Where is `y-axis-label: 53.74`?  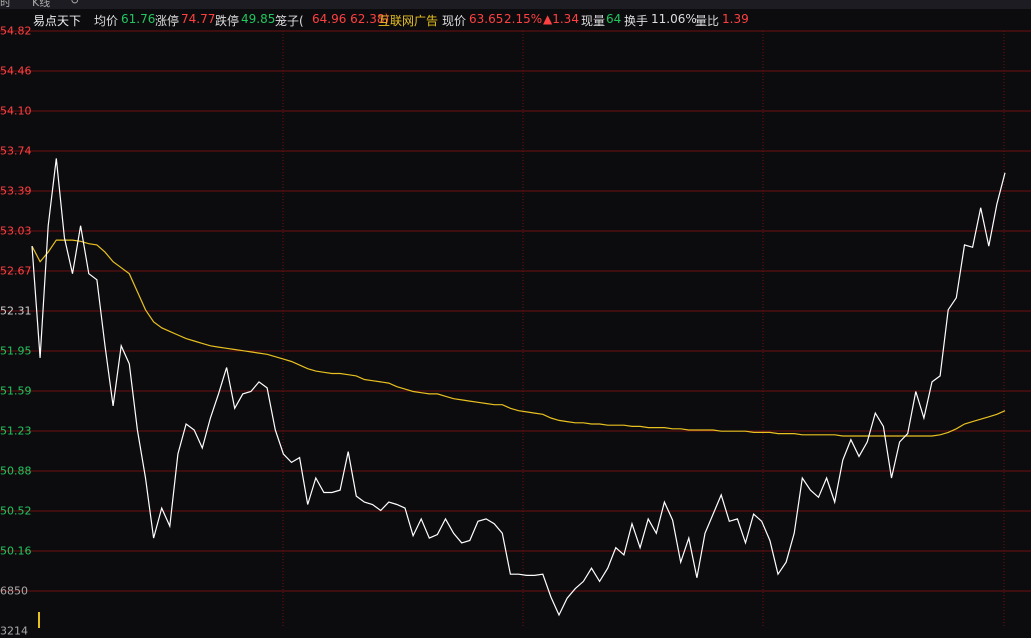 y-axis-label: 53.74 is located at coordinates (16, 151).